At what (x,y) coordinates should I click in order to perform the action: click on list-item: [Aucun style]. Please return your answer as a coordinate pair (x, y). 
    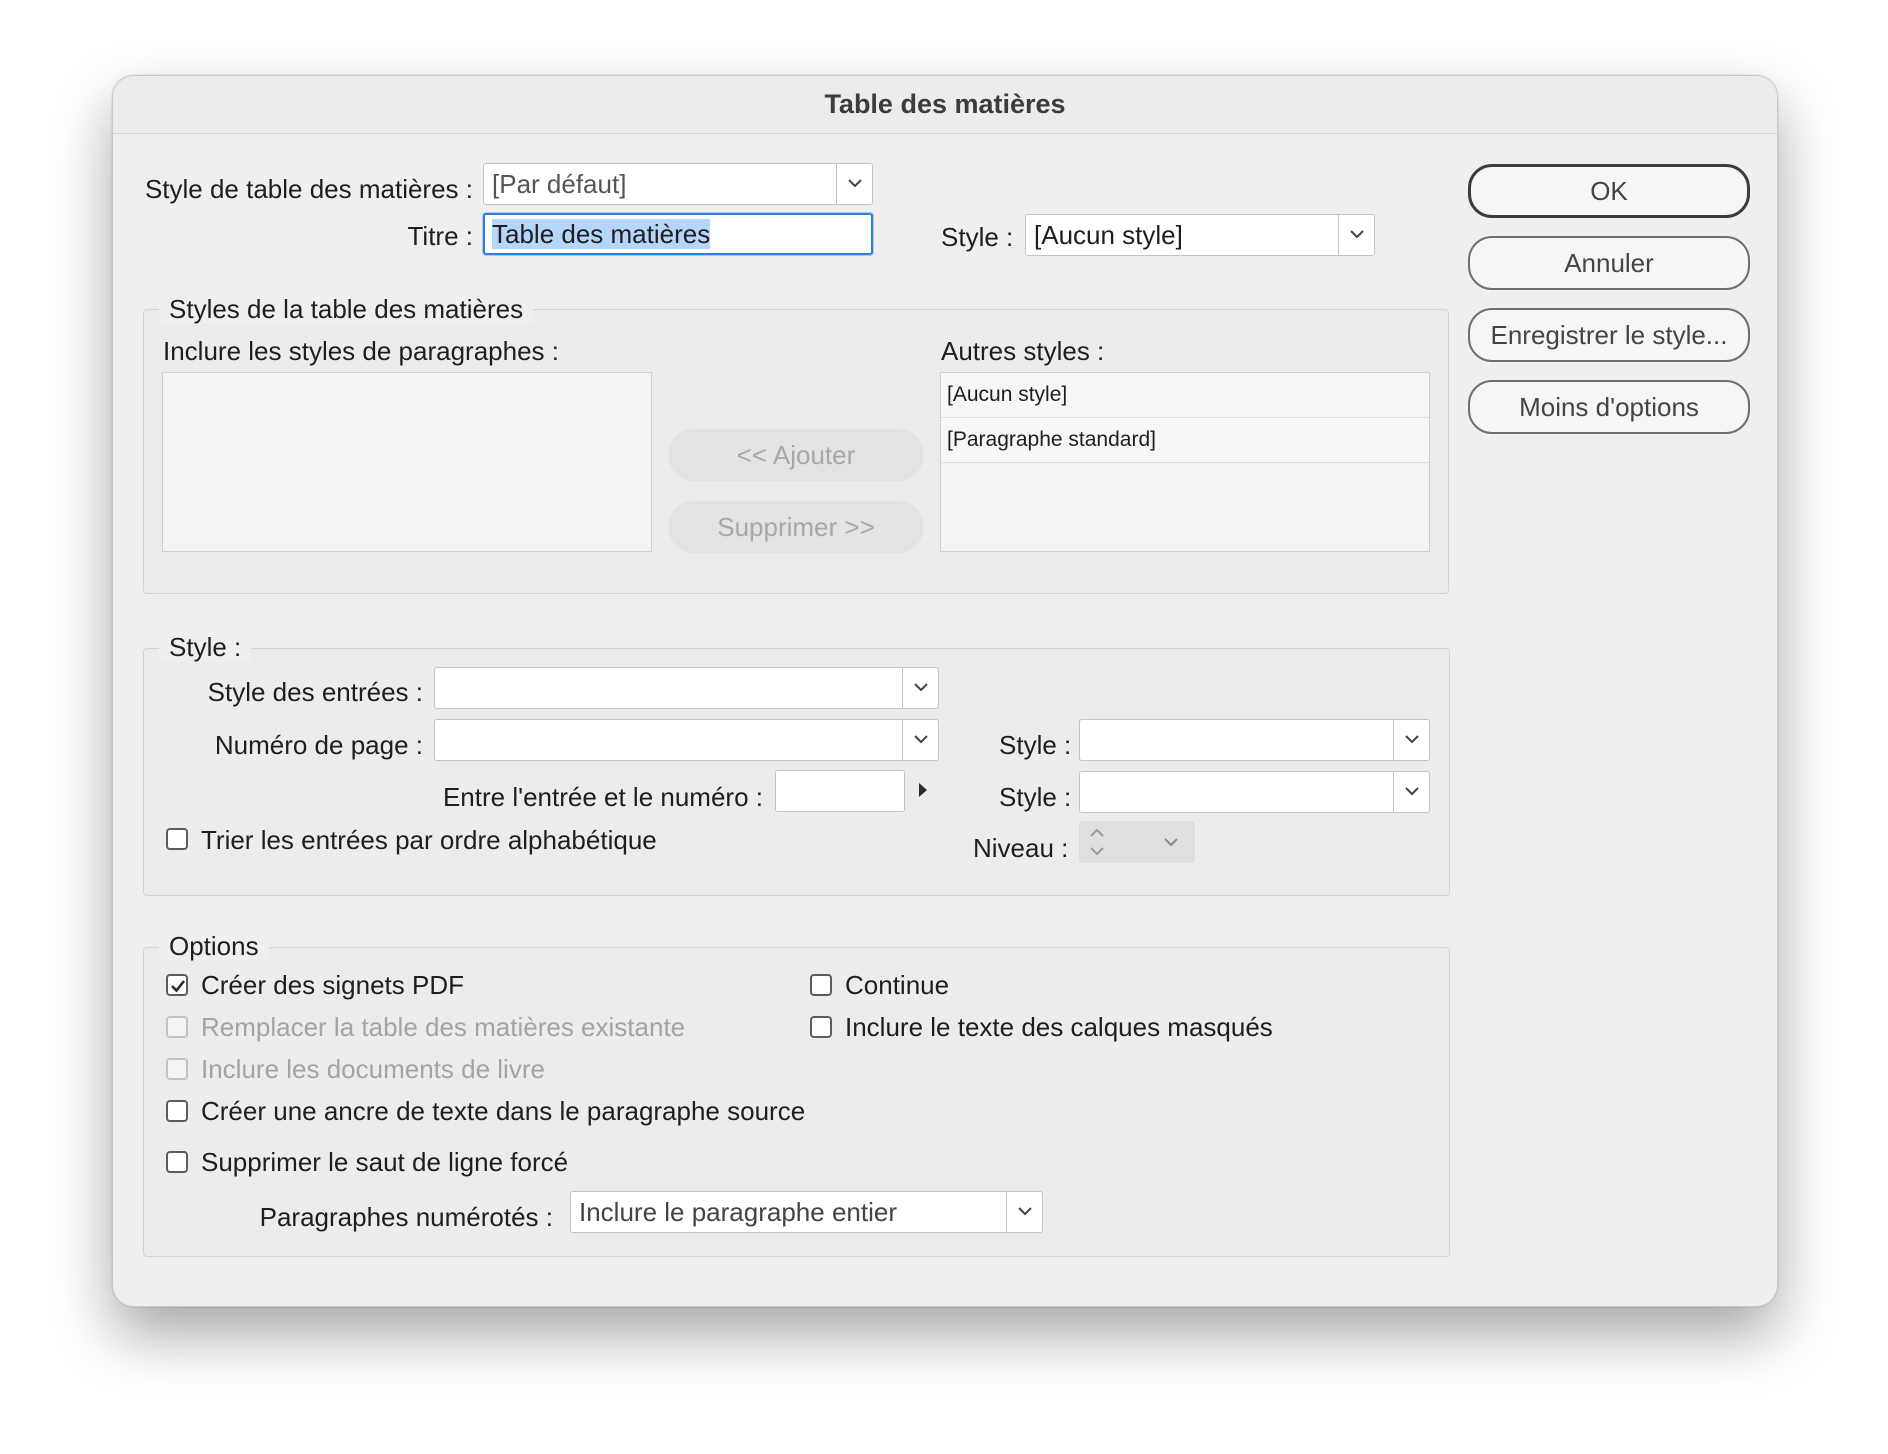
    Looking at the image, I should click on (1185, 395).